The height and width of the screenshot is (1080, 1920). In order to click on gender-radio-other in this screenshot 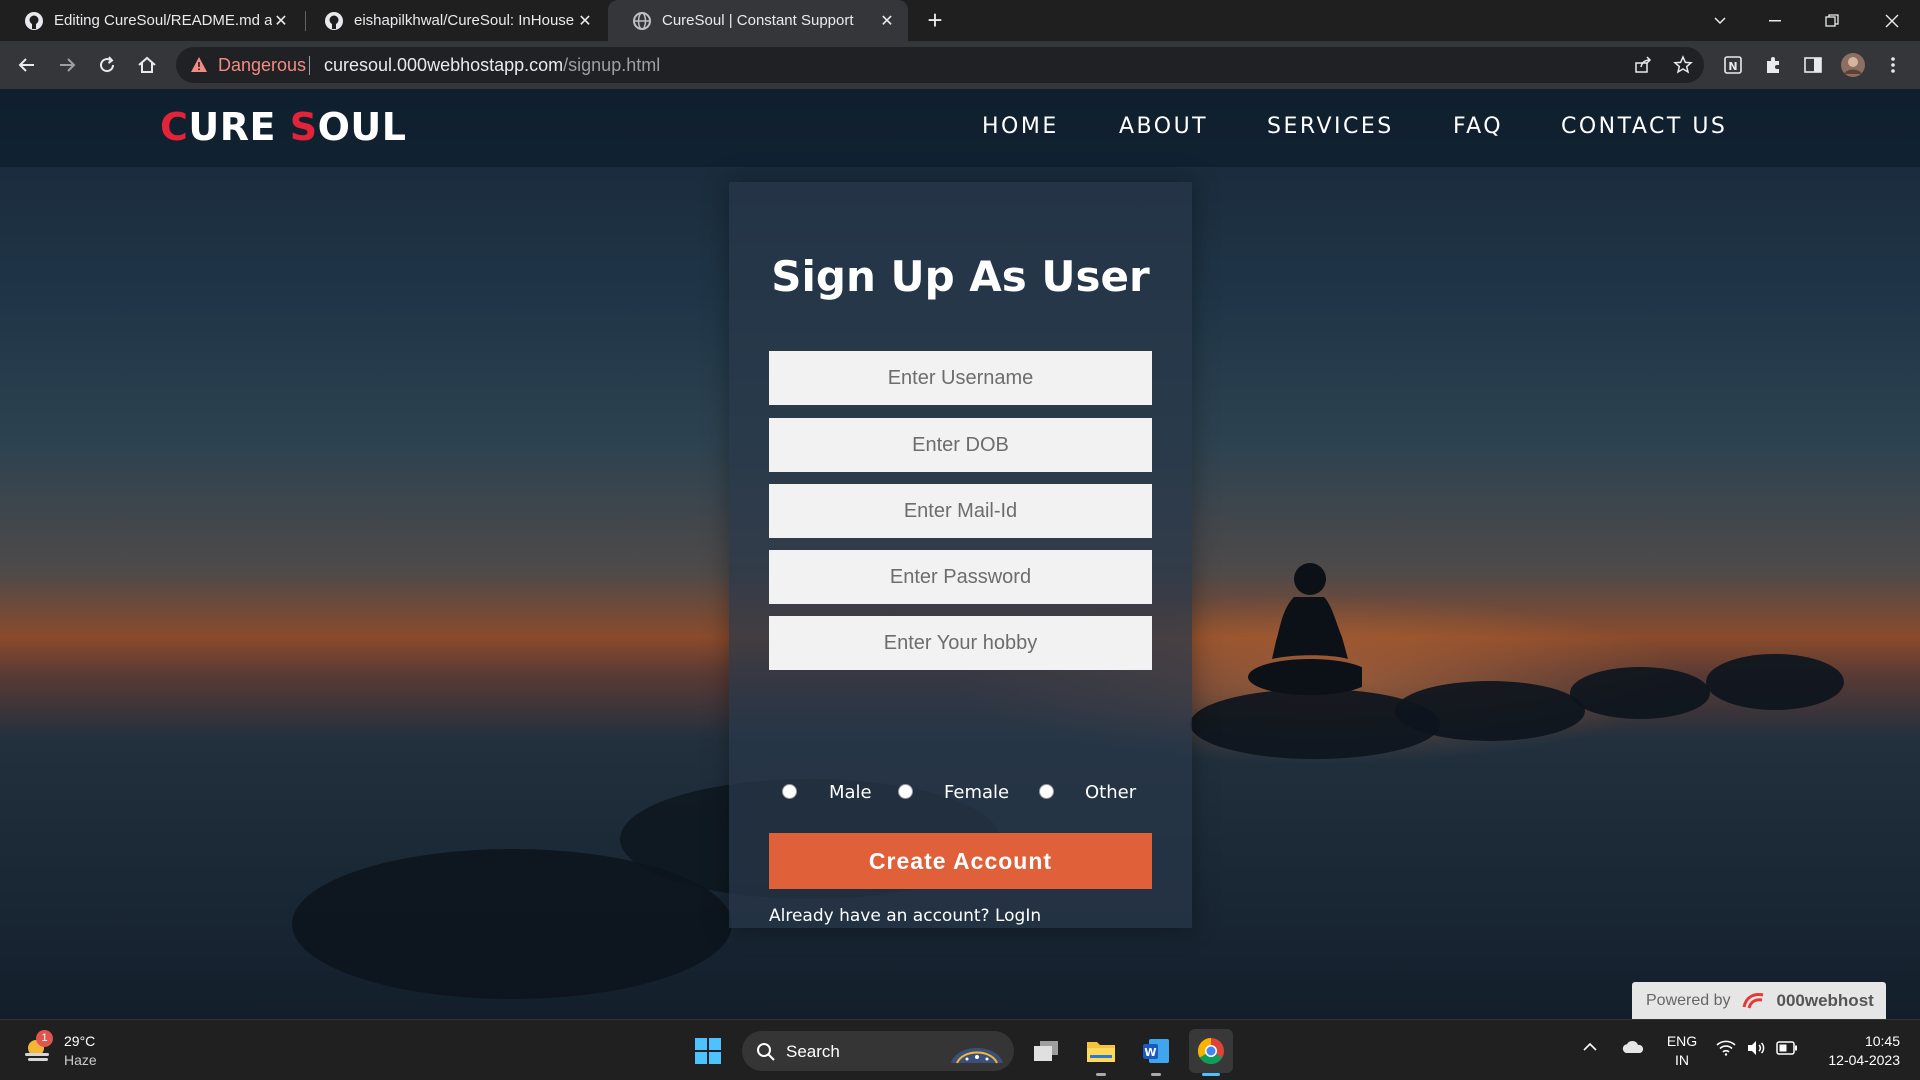, I will do `click(1046, 791)`.